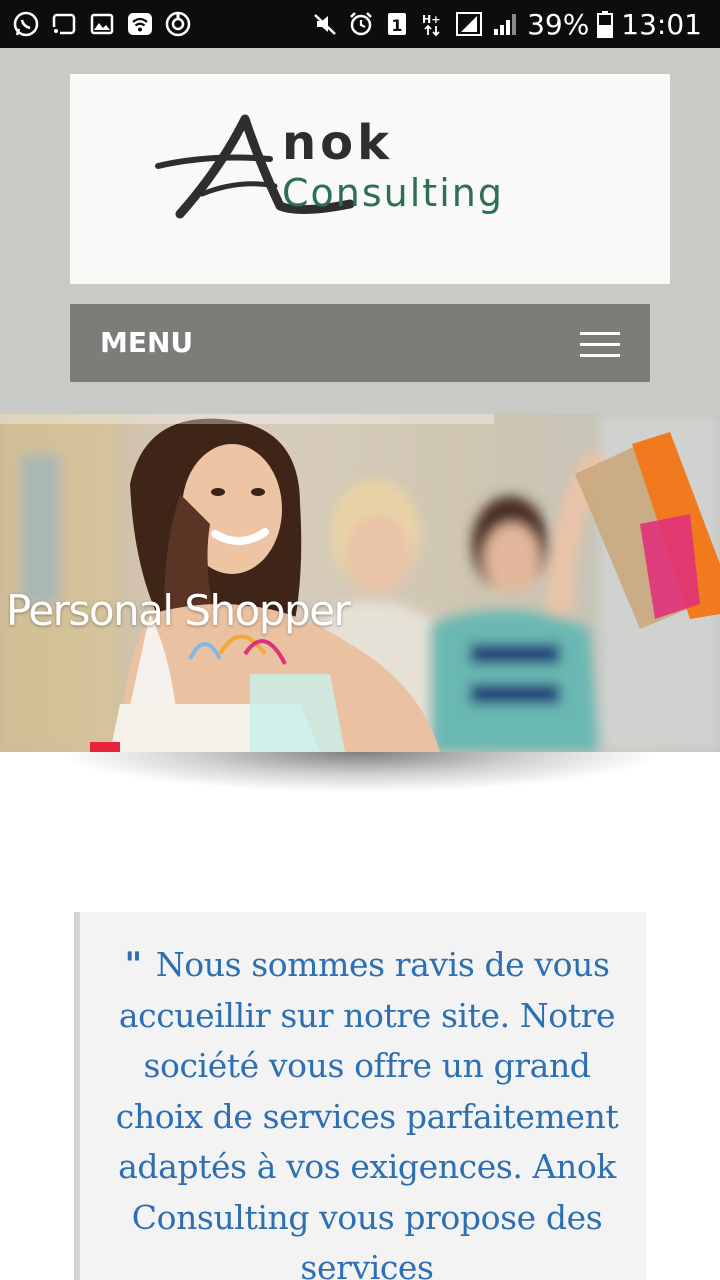 The image size is (720, 1280). What do you see at coordinates (469, 24) in the screenshot?
I see `signal-icon` at bounding box center [469, 24].